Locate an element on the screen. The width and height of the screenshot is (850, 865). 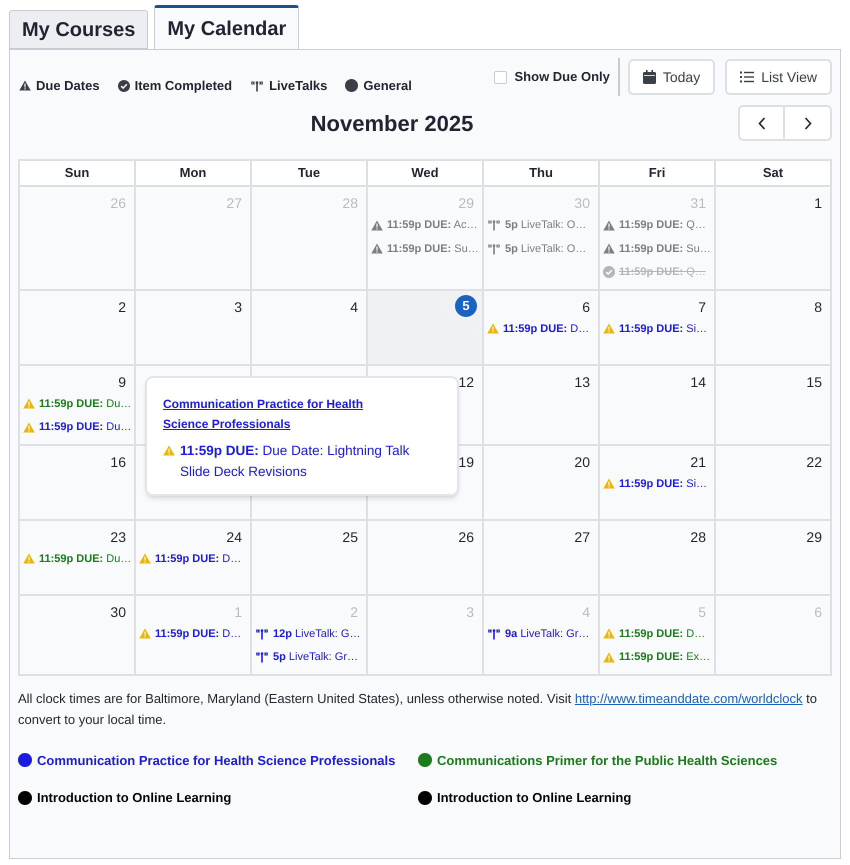
timezone-note: All clock times are for Baltimore, Maryland (Eastern United States), unless otherwise noted. Visit http://www.timeanddate.com/worldclock to convert to your local time. is located at coordinates (418, 709).